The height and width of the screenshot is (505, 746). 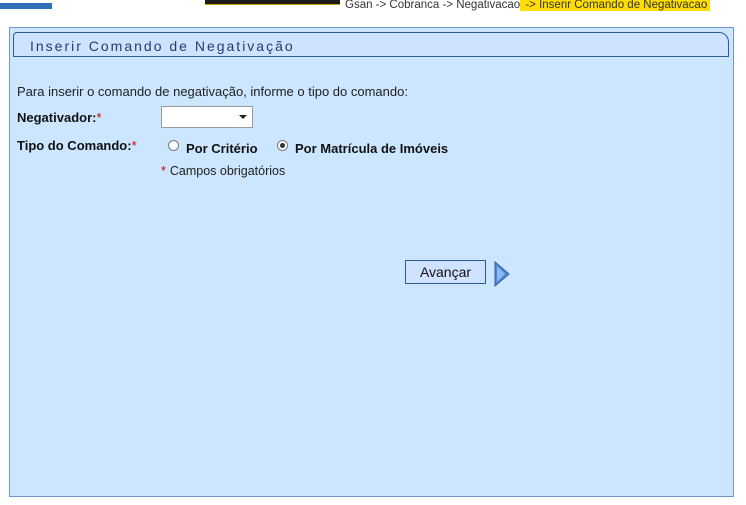 What do you see at coordinates (272, 2) in the screenshot?
I see `logo-strip` at bounding box center [272, 2].